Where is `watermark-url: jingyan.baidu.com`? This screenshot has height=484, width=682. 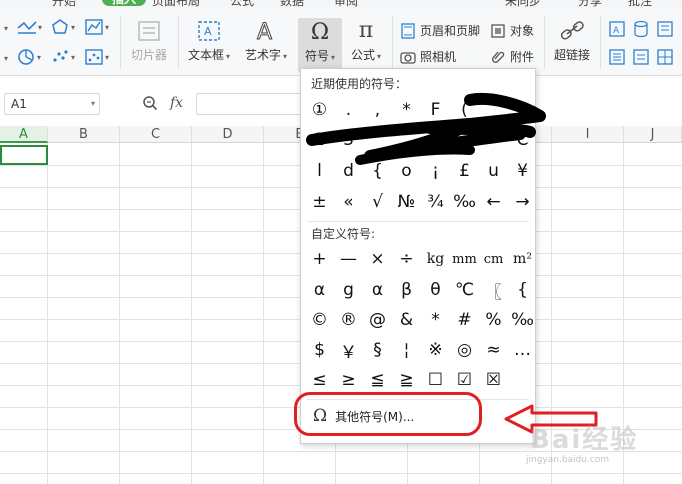
watermark-url: jingyan.baidu.com is located at coordinates (568, 460).